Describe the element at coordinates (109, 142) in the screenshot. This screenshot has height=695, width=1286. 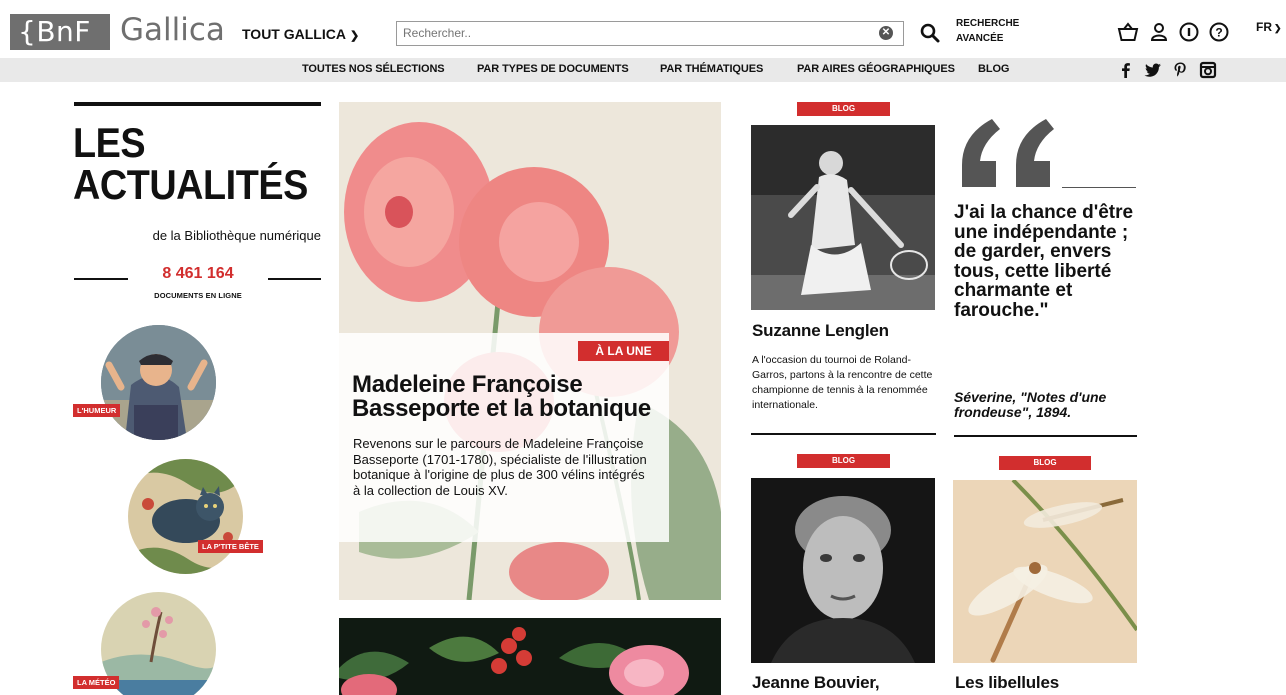
I see `page-title-line1: LES` at that location.